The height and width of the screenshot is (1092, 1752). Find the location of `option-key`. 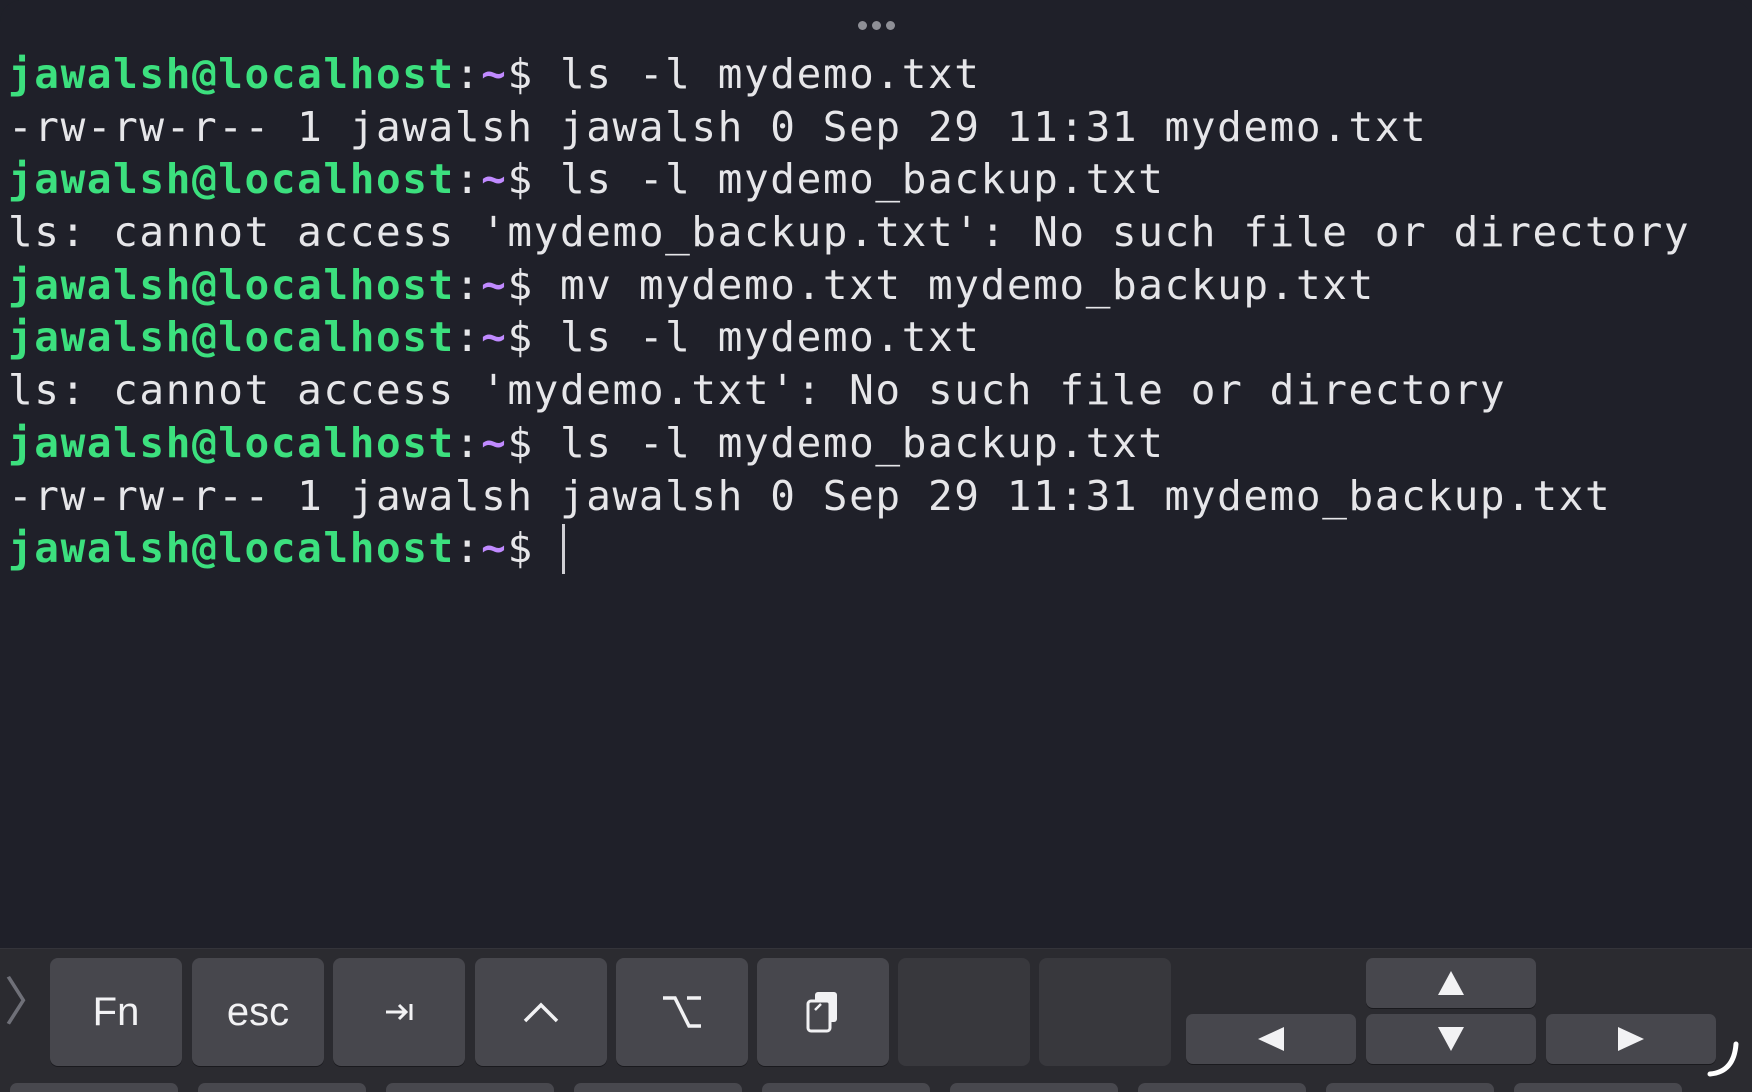

option-key is located at coordinates (682, 1012).